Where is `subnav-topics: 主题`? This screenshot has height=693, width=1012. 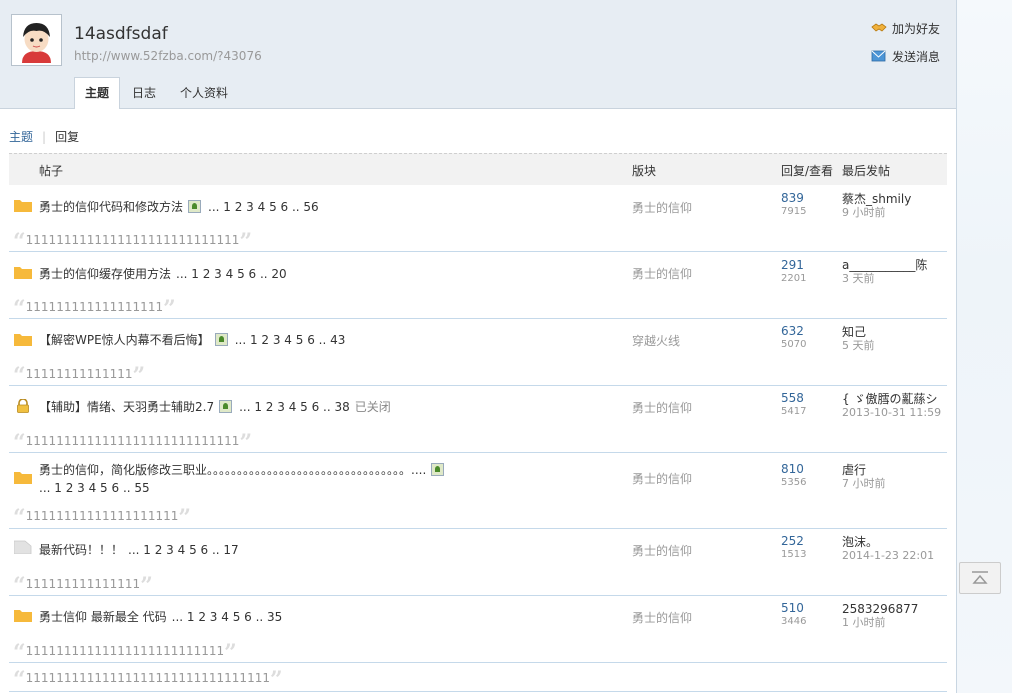 subnav-topics: 主题 is located at coordinates (21, 137).